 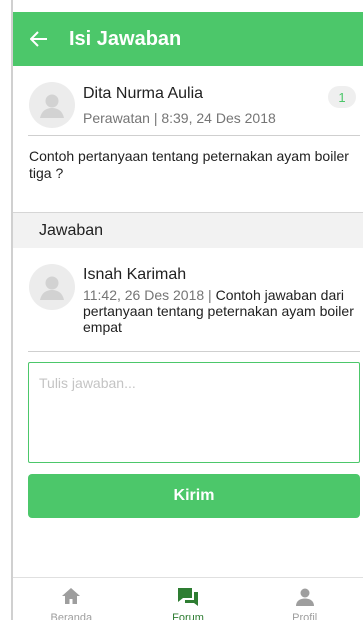 I want to click on bottom-navigation: Beranda Forum Profil, so click(x=188, y=598).